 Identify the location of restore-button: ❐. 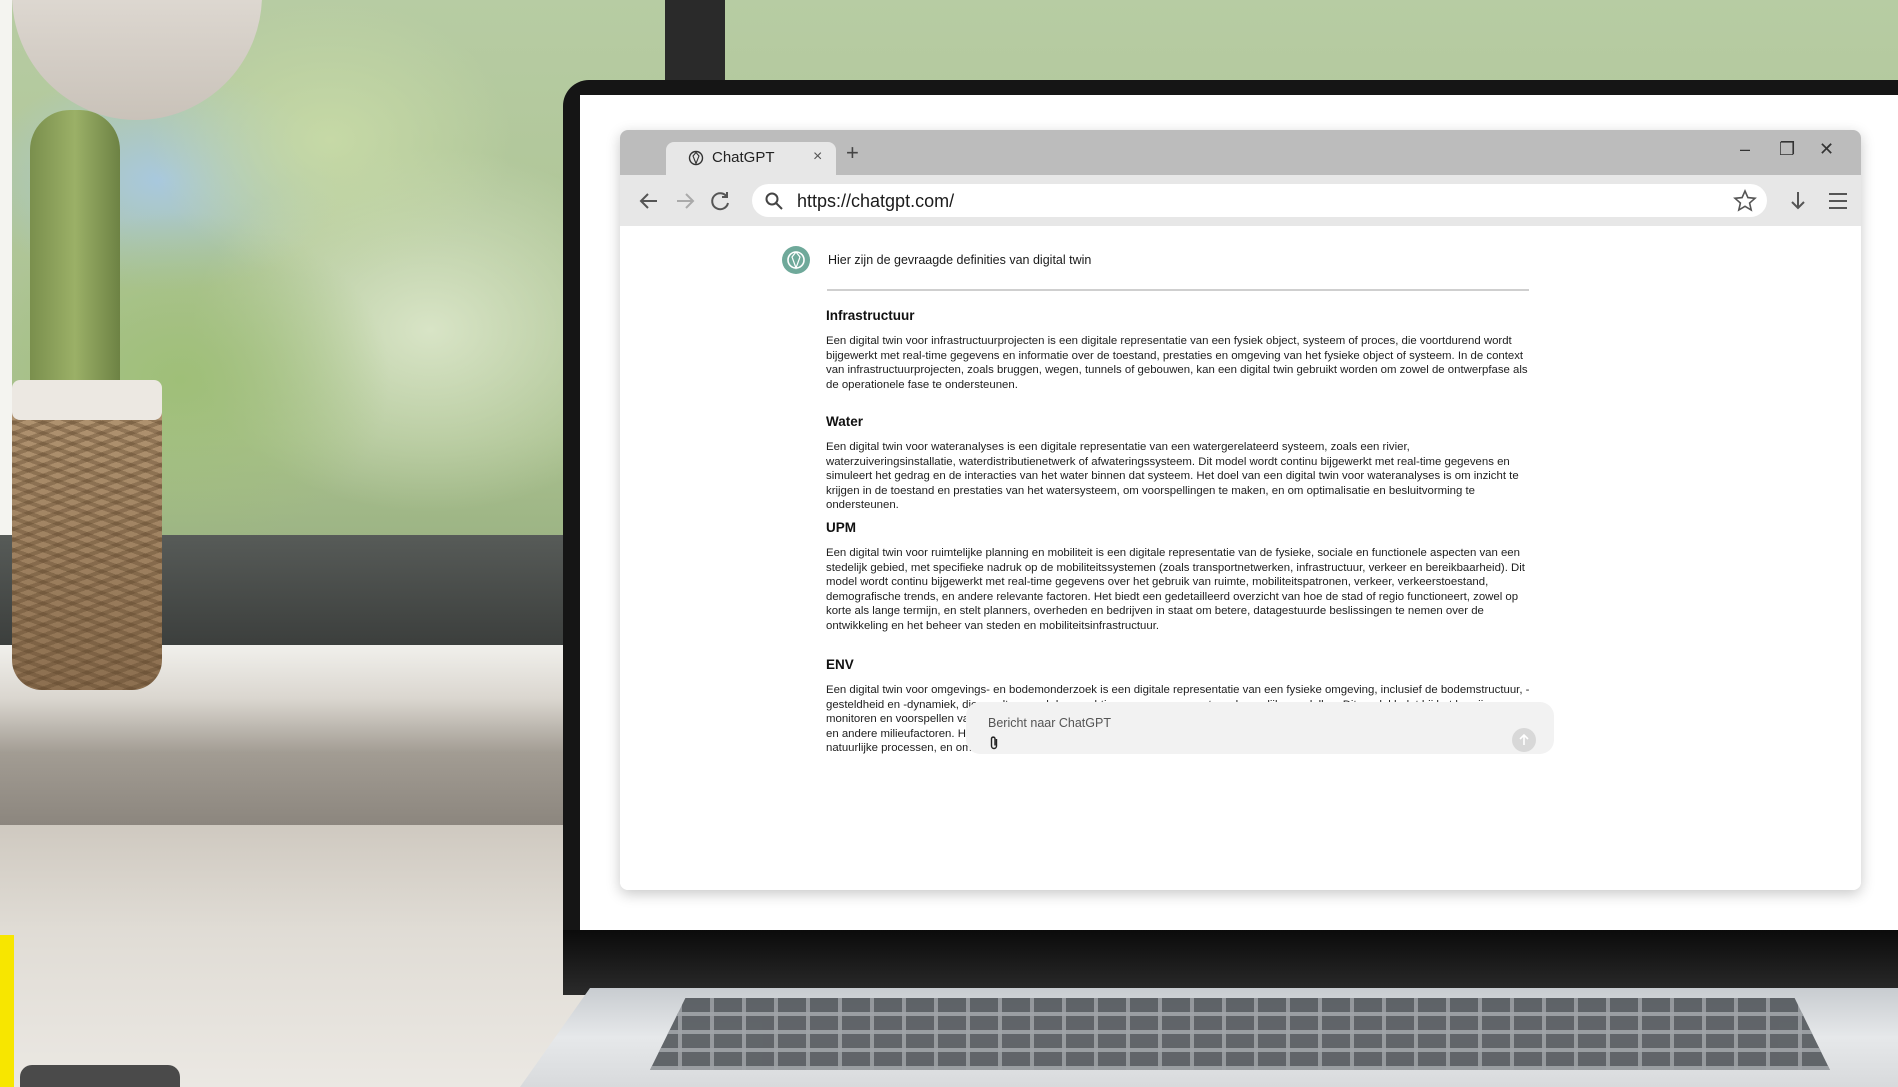
(1787, 149).